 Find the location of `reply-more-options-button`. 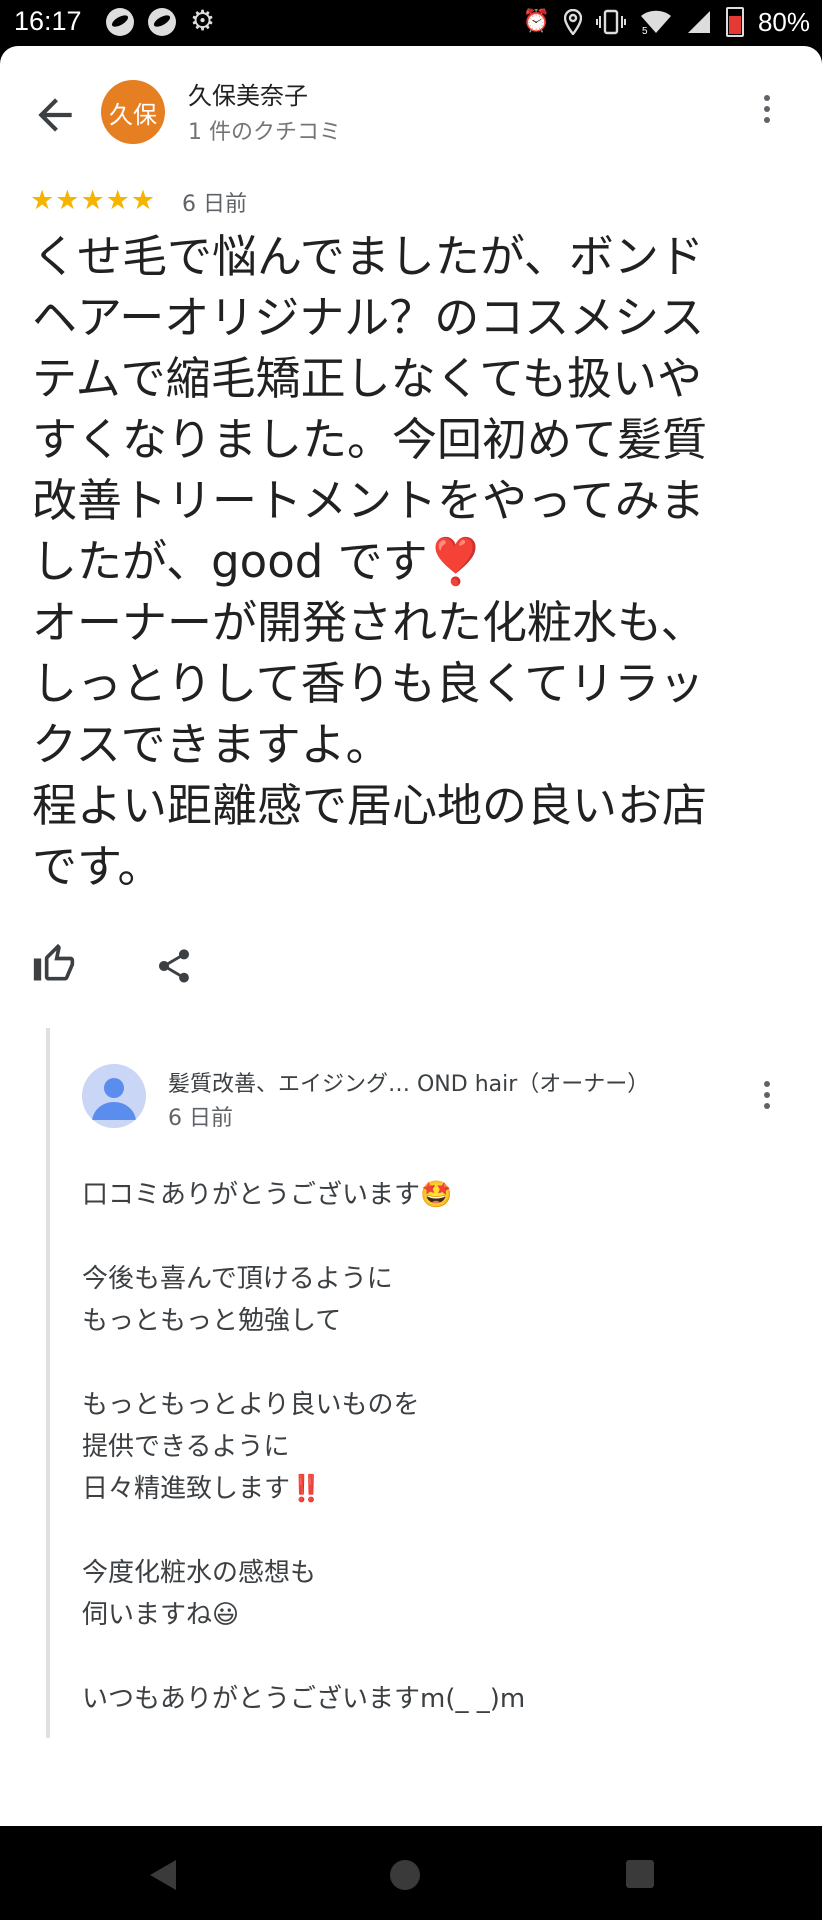

reply-more-options-button is located at coordinates (767, 1101).